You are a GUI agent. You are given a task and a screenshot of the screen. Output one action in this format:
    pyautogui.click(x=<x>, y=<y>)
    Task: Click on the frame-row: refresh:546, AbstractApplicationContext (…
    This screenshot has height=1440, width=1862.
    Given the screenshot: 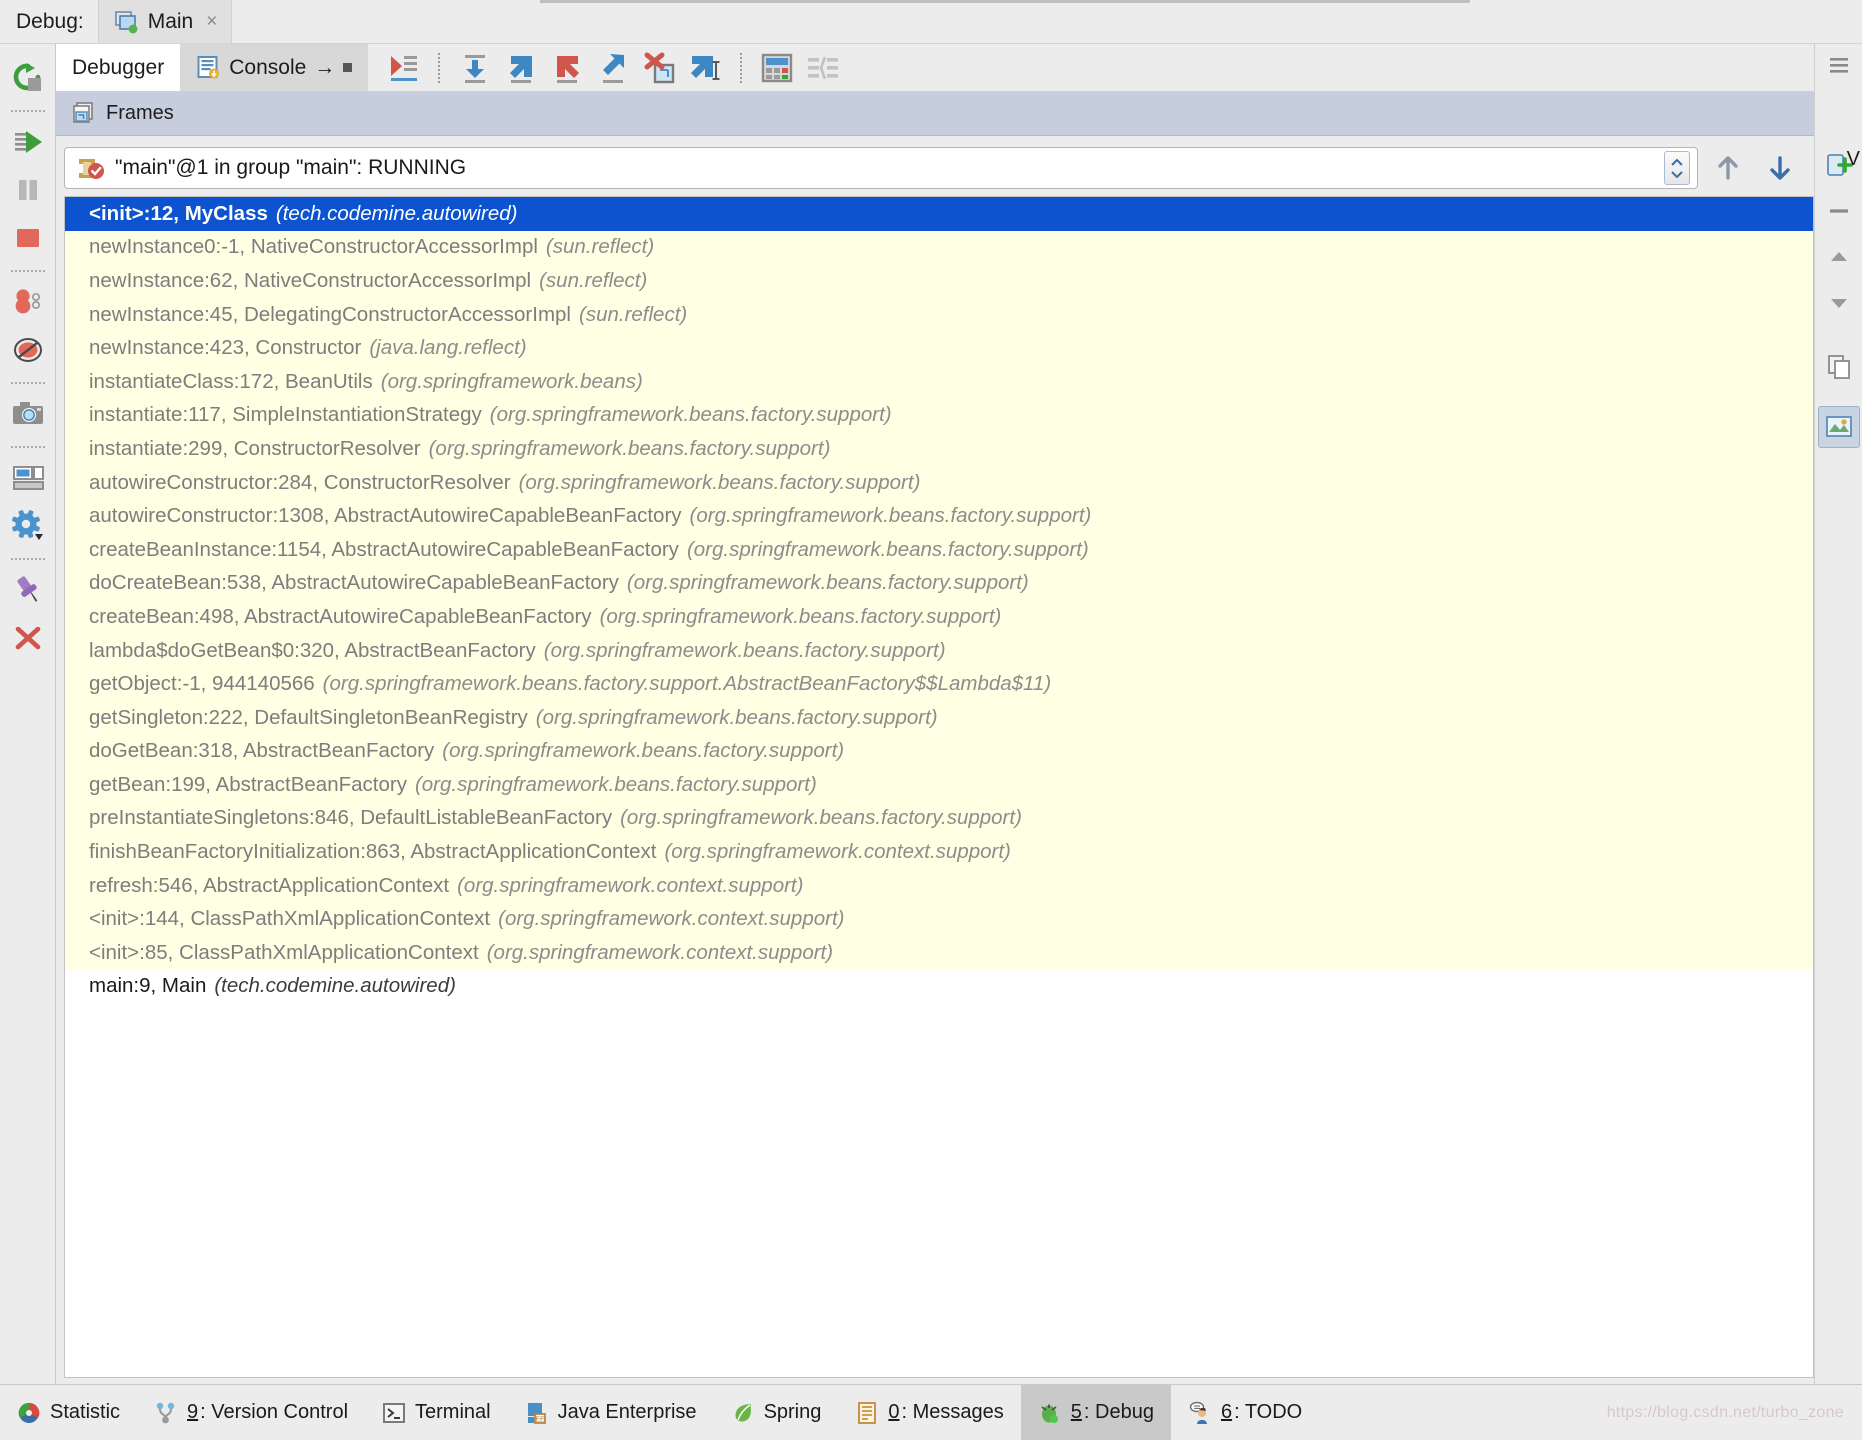 What is the action you would take?
    pyautogui.click(x=939, y=885)
    